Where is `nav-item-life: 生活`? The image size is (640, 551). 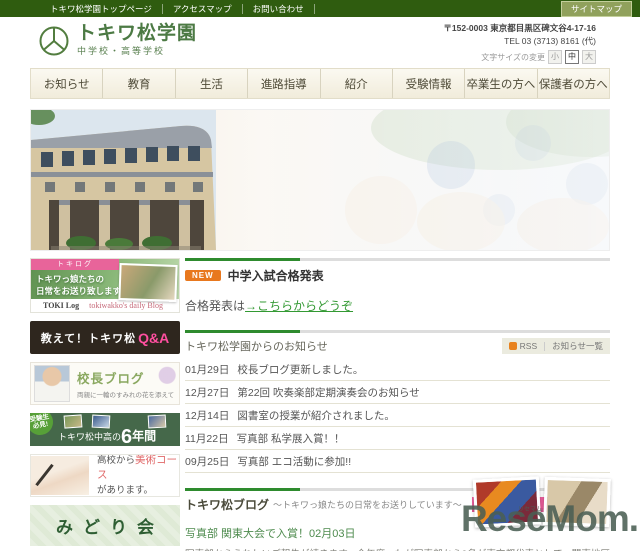
nav-item-life: 生活 is located at coordinates (212, 83).